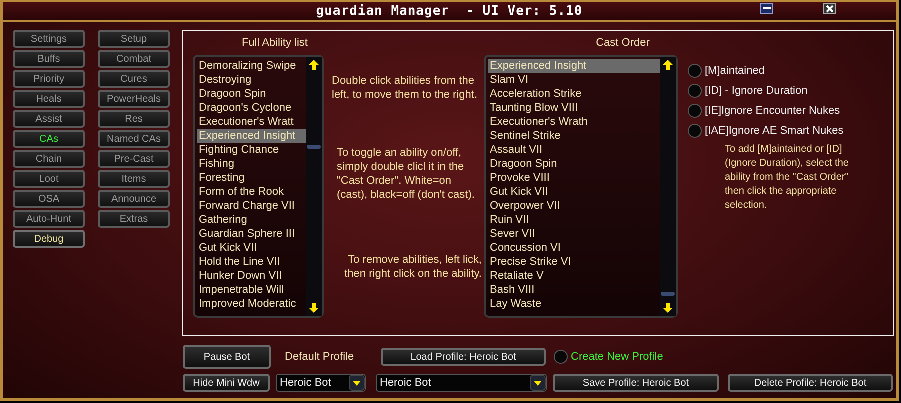 The image size is (901, 403). Describe the element at coordinates (274, 44) in the screenshot. I see `list-heading: Full Ability list` at that location.